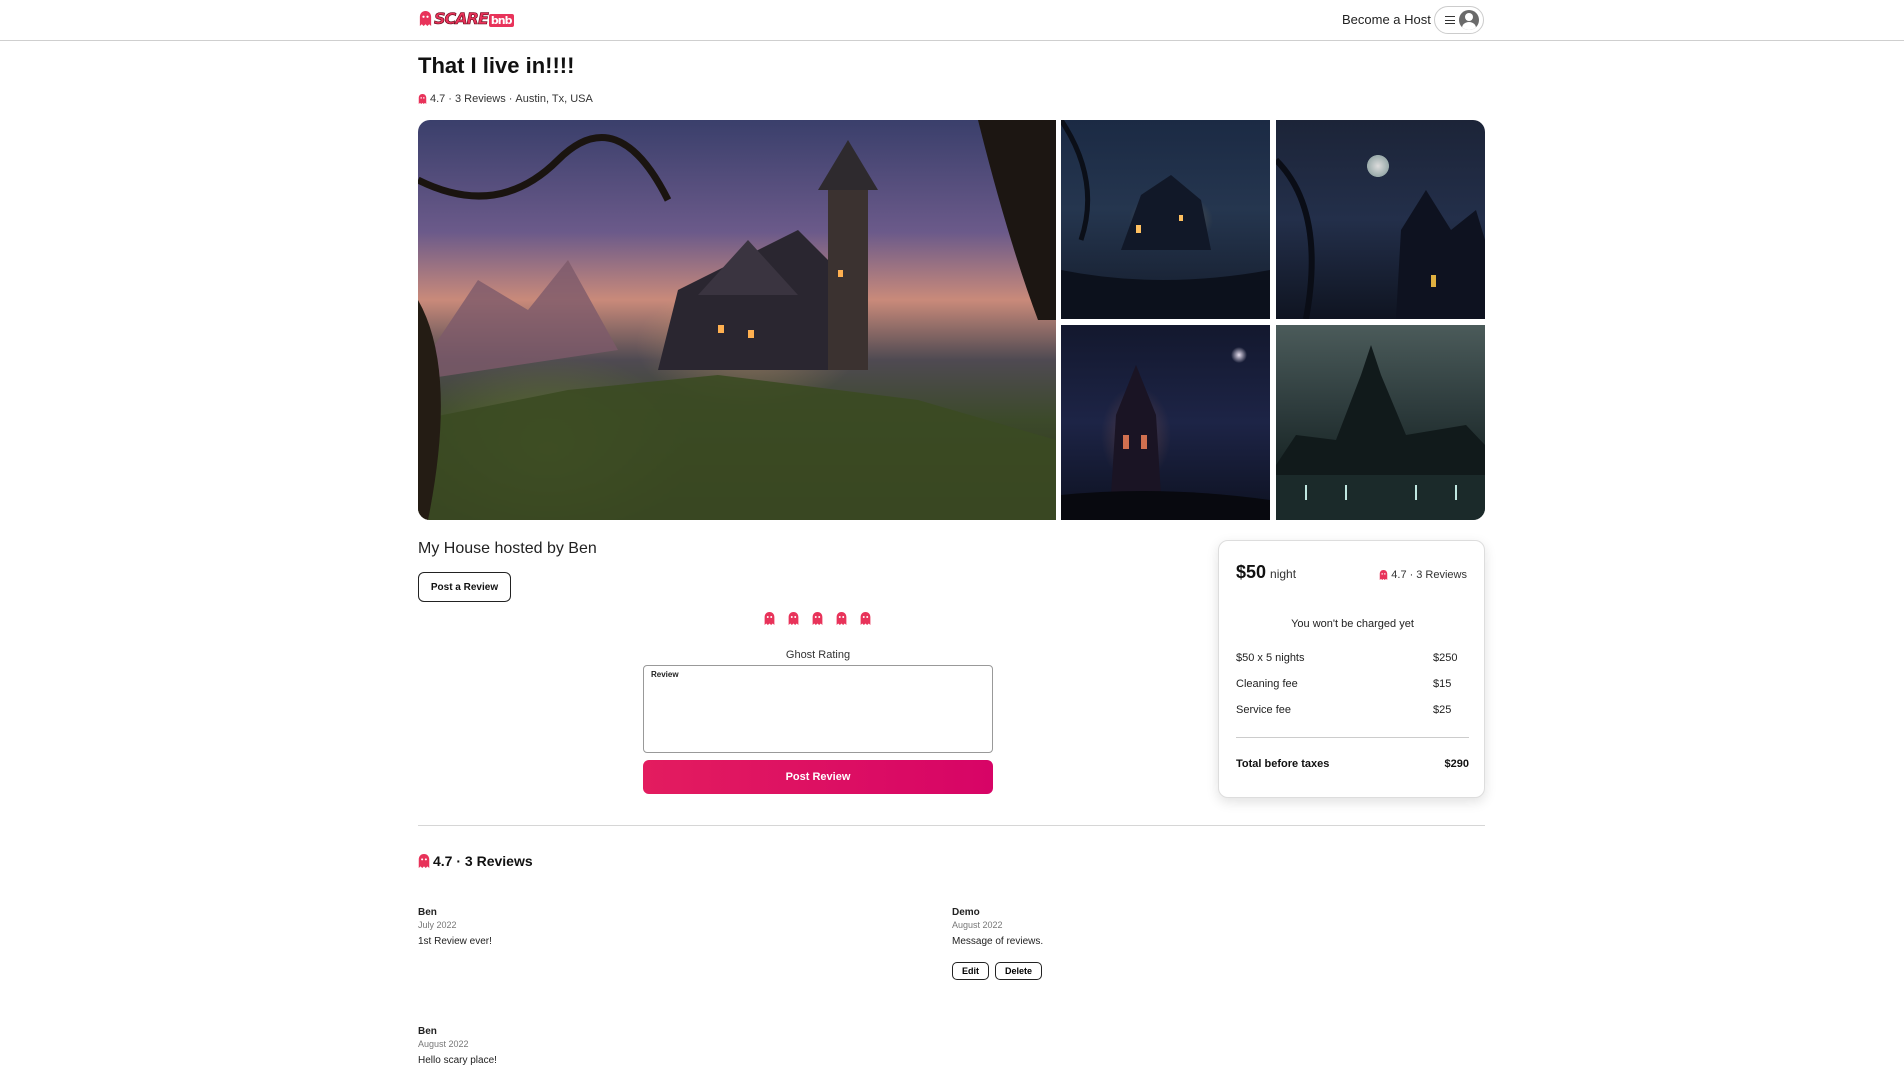 Image resolution: width=1904 pixels, height=1080 pixels. I want to click on become-host-link: Become a Host, so click(1386, 19).